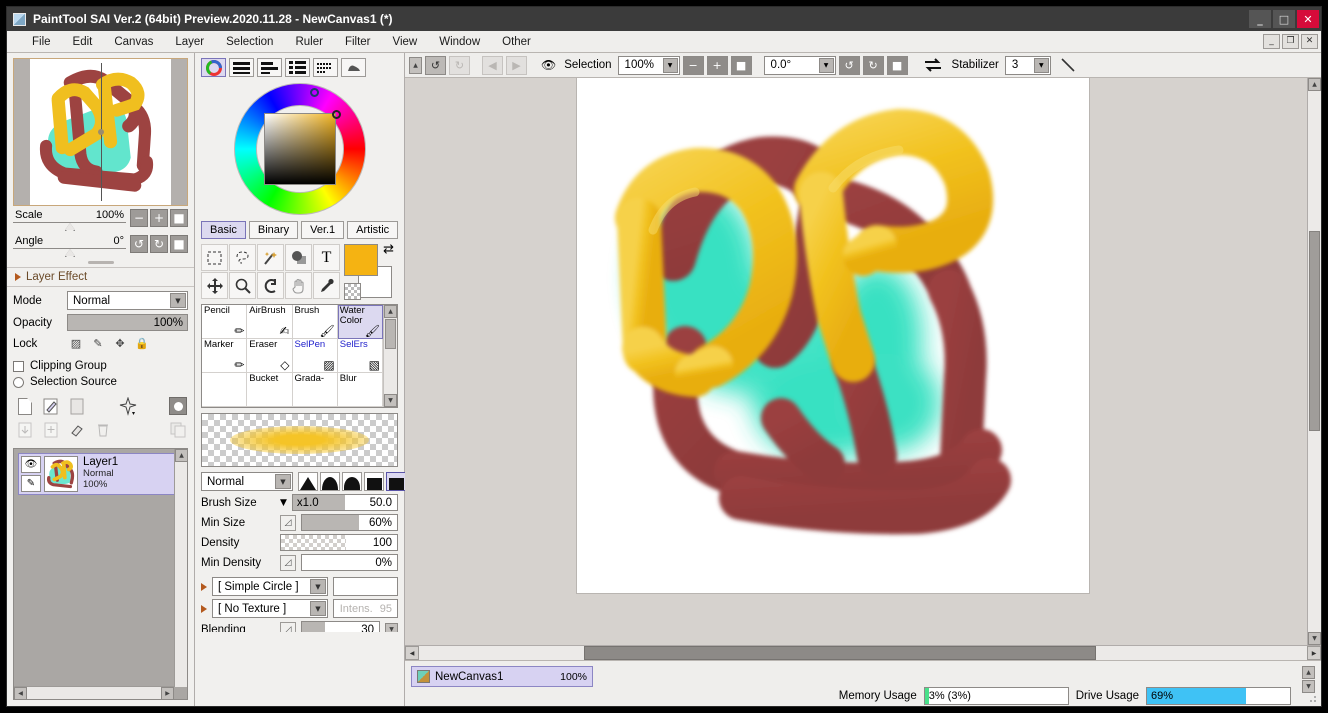 The width and height of the screenshot is (1328, 713). Describe the element at coordinates (435, 65) in the screenshot. I see `undo-button: ↺` at that location.